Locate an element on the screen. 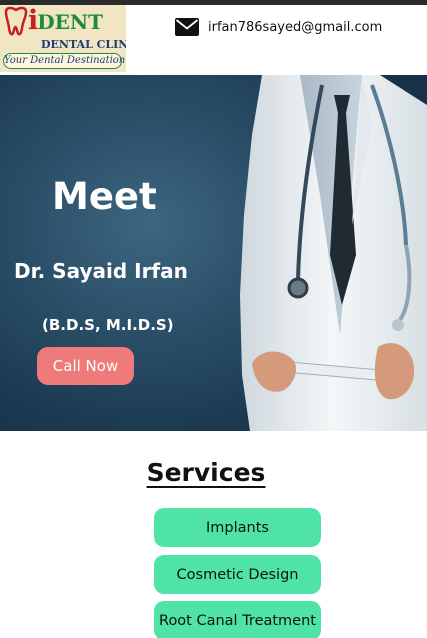  logo-brand-i: i is located at coordinates (33, 20).